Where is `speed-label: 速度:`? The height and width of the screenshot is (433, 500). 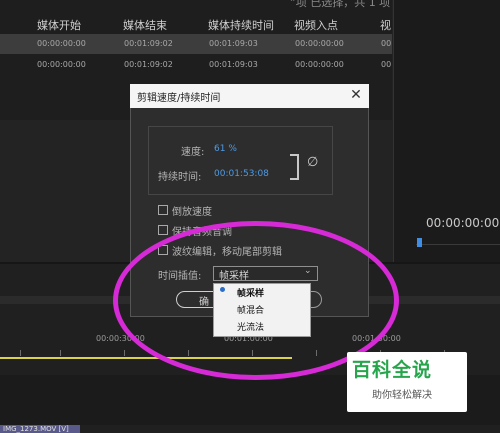 speed-label: 速度: is located at coordinates (193, 152).